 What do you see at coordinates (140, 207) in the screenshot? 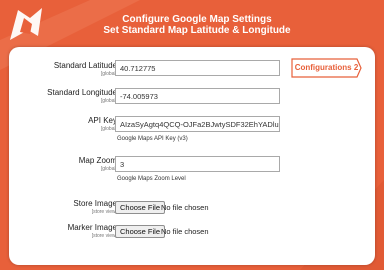
I see `store-image-choose-file-button: Choose File` at bounding box center [140, 207].